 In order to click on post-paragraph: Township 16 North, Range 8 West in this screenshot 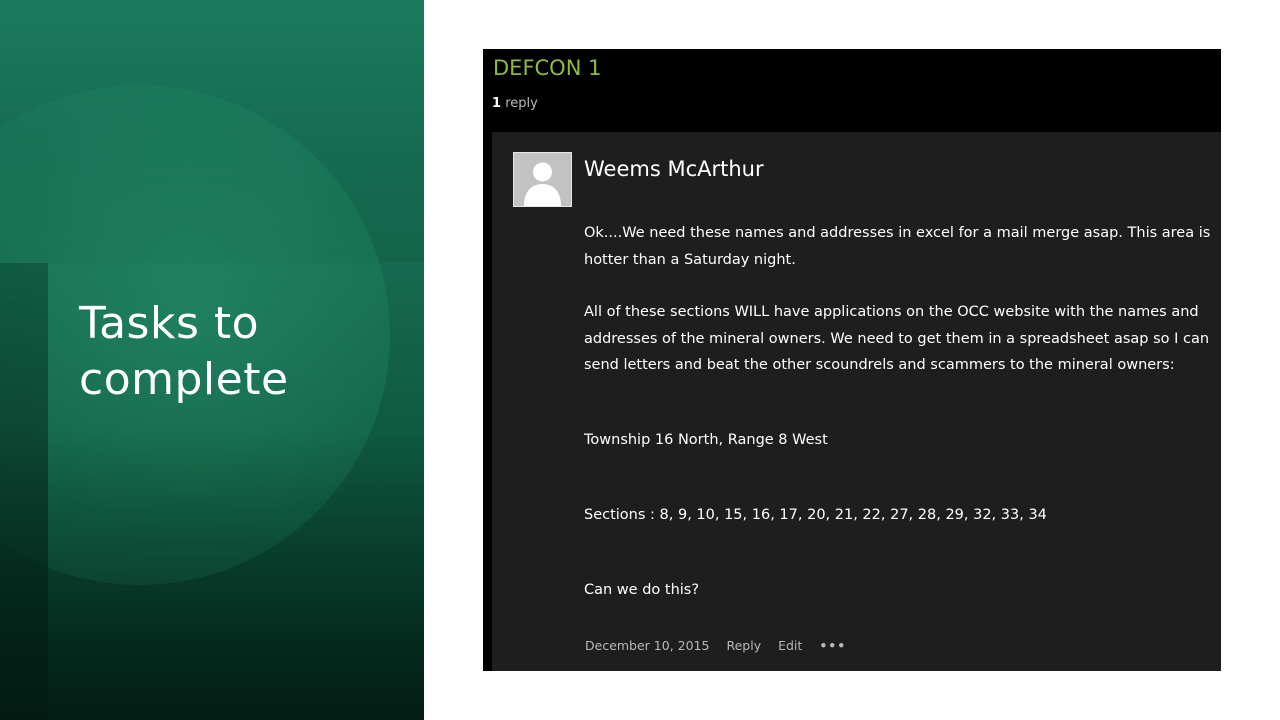, I will do `click(706, 440)`.